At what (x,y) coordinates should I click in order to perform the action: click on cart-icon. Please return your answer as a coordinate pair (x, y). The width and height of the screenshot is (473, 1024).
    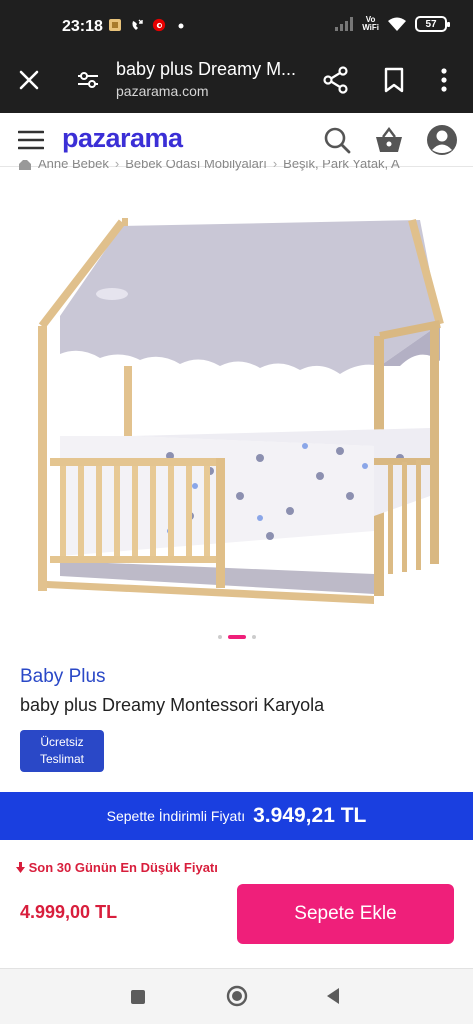
    Looking at the image, I should click on (389, 140).